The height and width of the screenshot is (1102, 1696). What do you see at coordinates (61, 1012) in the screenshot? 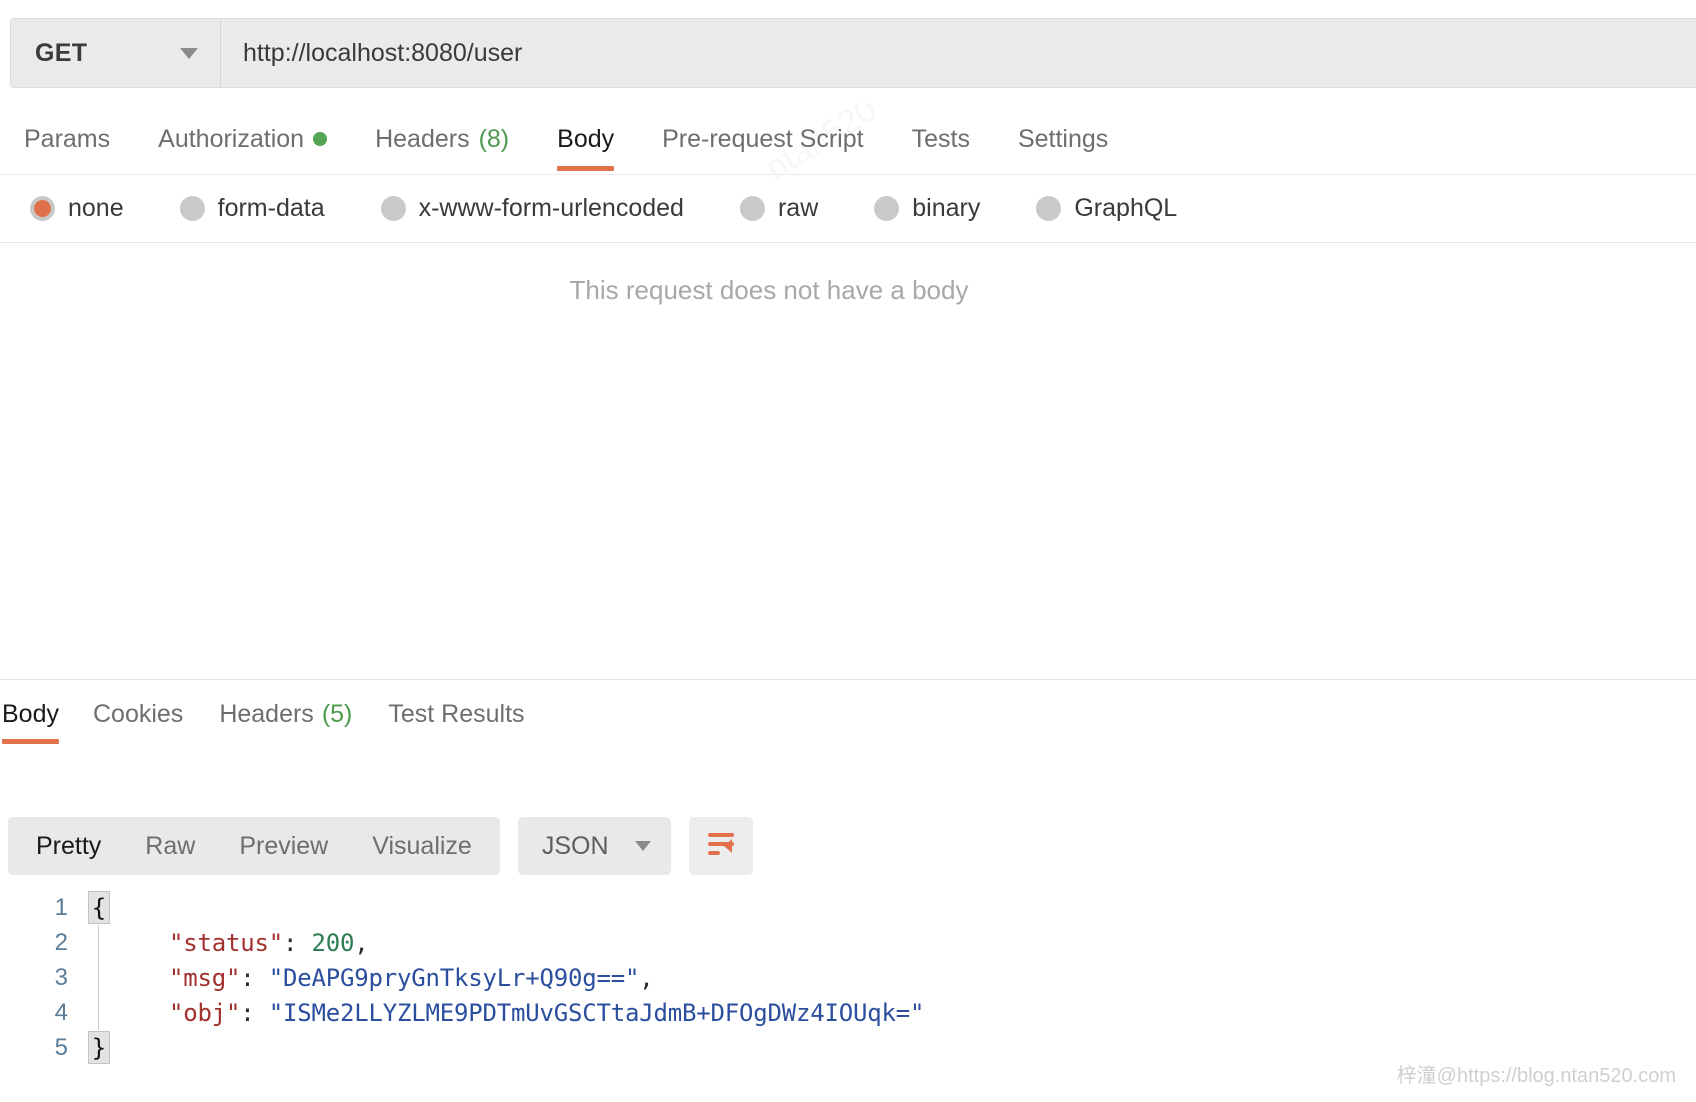
I see `line-number: 4` at bounding box center [61, 1012].